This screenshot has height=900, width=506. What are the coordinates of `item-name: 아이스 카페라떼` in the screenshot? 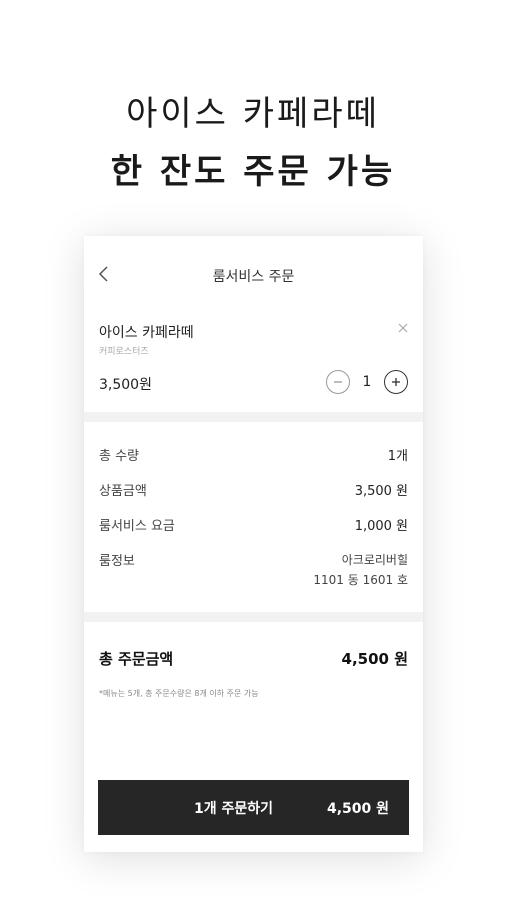 It's located at (146, 333).